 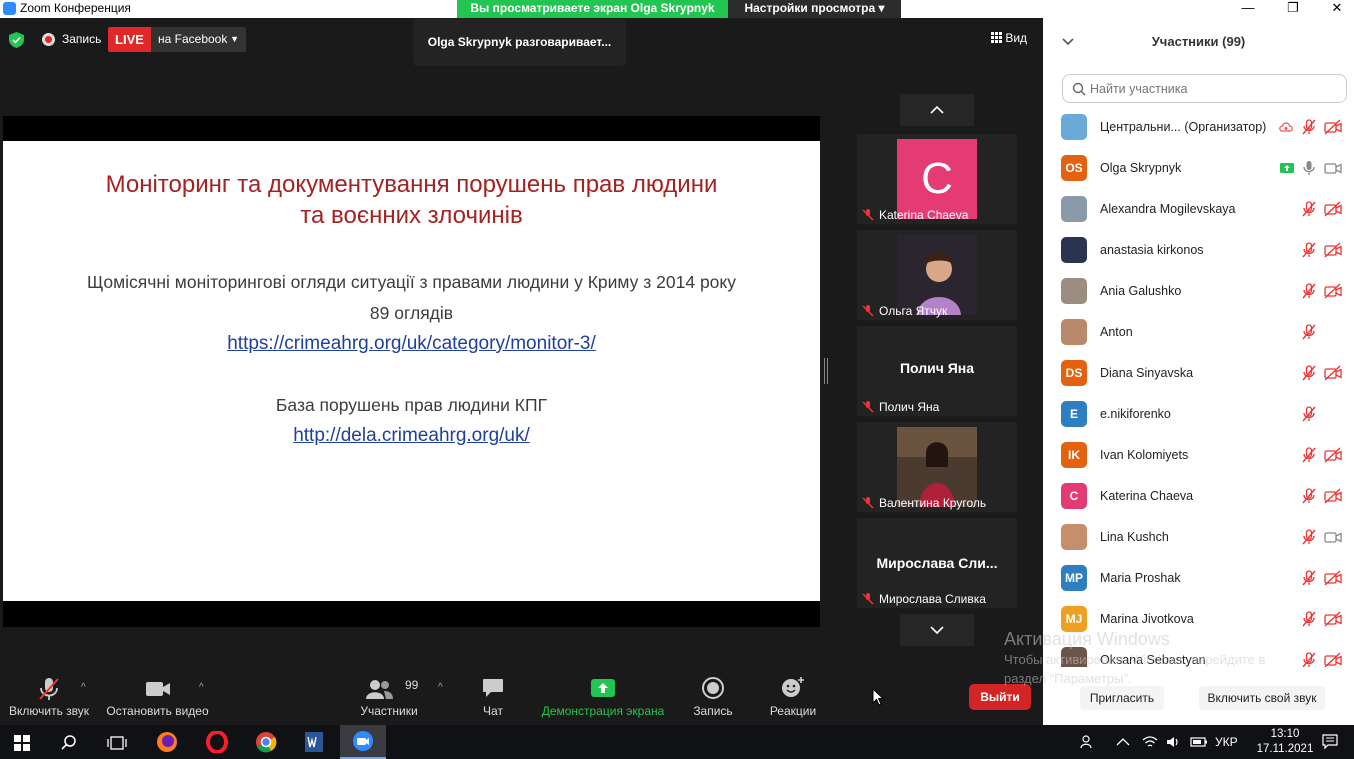 What do you see at coordinates (1204, 88) in the screenshot?
I see `participant-search-input` at bounding box center [1204, 88].